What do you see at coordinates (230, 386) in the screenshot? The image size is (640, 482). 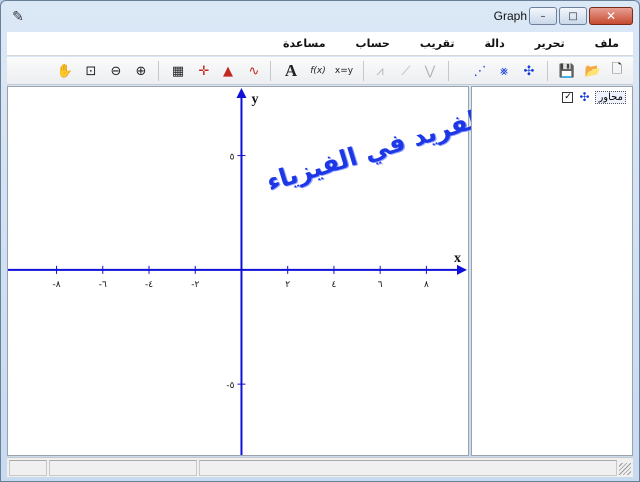 I see `y-tick-label: -٥` at bounding box center [230, 386].